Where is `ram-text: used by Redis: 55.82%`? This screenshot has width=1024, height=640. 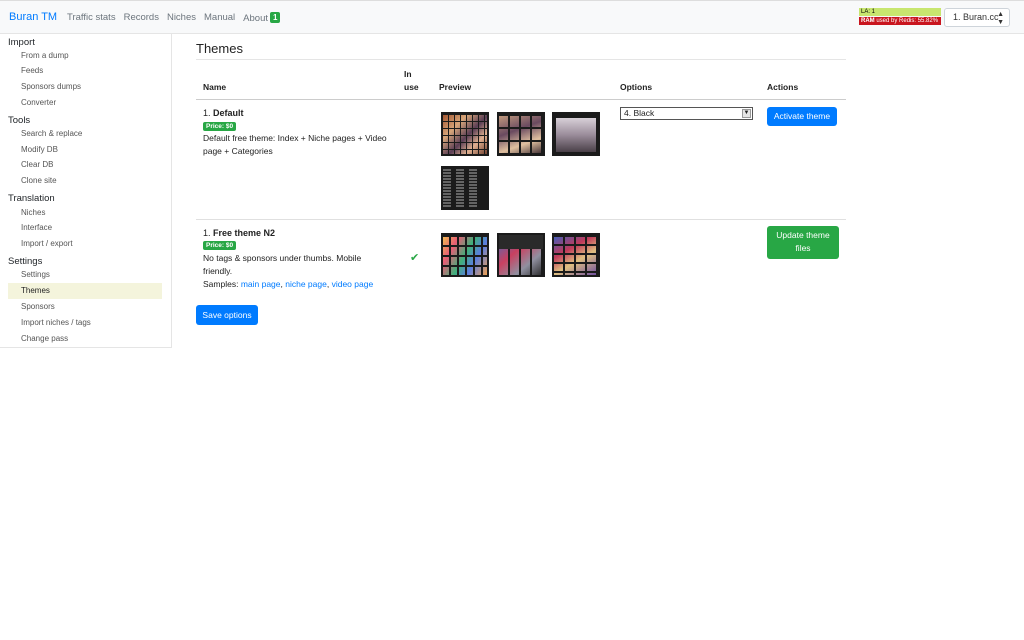
ram-text: used by Redis: 55.82% is located at coordinates (907, 21).